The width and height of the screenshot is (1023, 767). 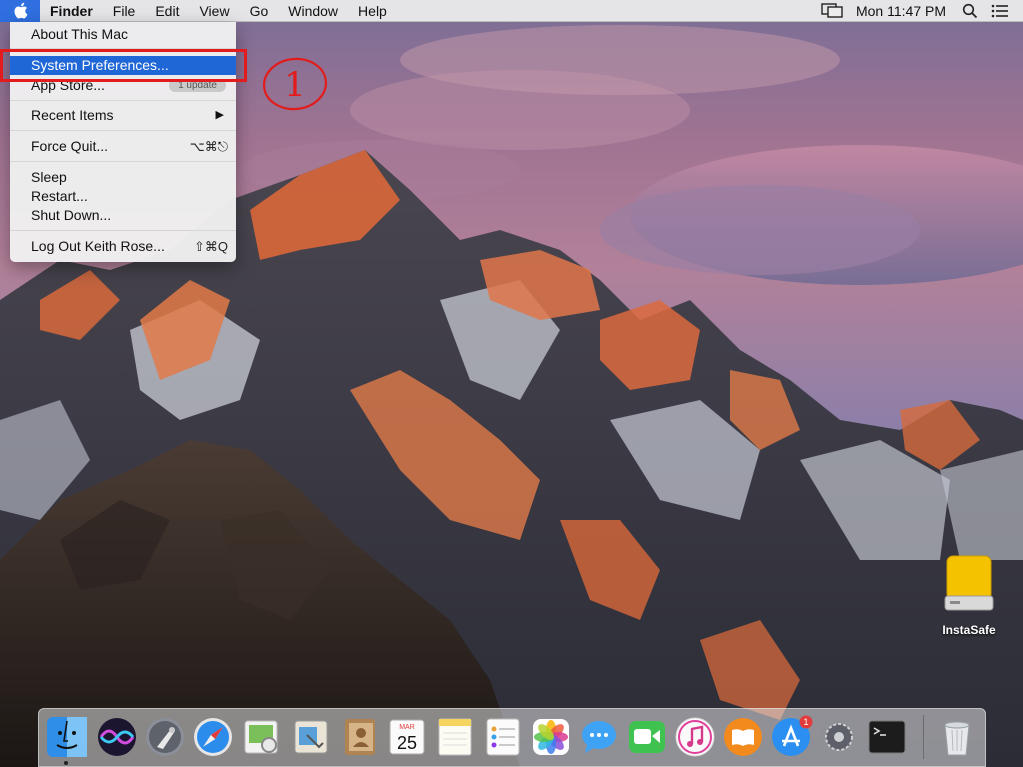 What do you see at coordinates (407, 727) in the screenshot?
I see `calendar-month: MAR` at bounding box center [407, 727].